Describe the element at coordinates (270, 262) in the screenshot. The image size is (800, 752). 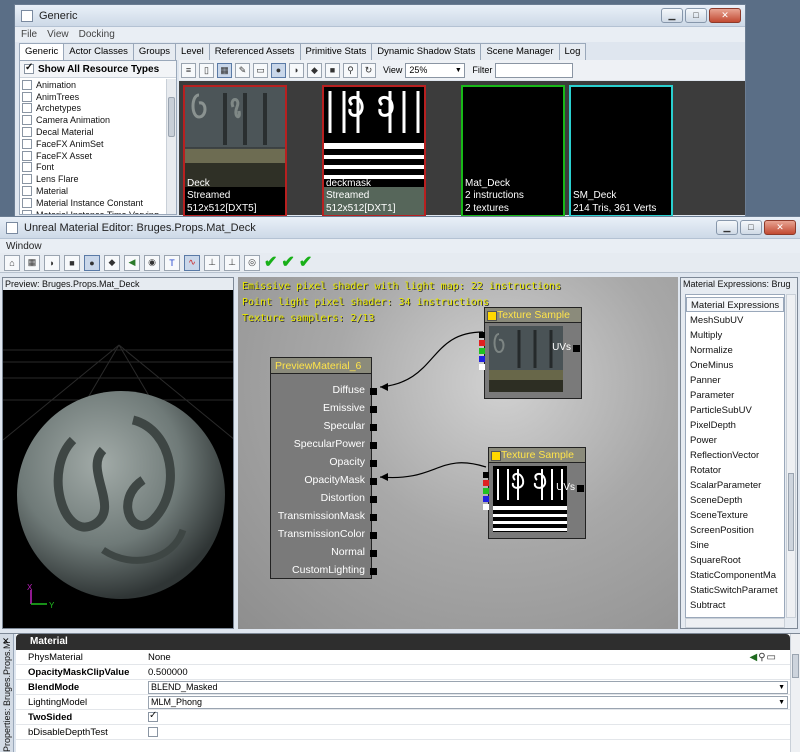
I see `apply-check-icon: ✔` at that location.